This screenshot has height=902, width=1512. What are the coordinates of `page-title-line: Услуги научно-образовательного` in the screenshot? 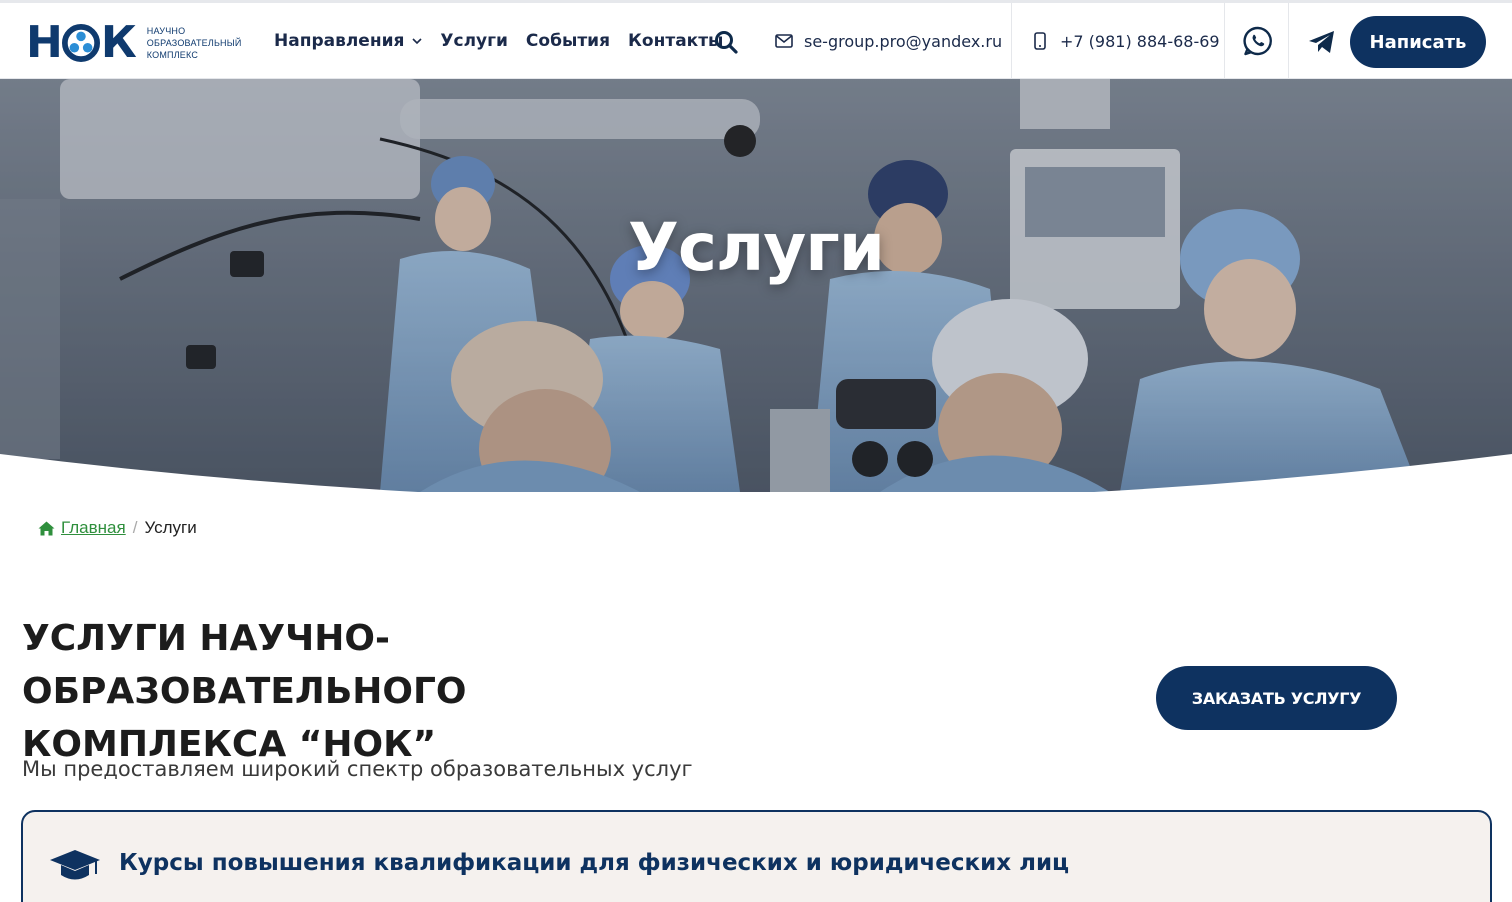 It's located at (244, 665).